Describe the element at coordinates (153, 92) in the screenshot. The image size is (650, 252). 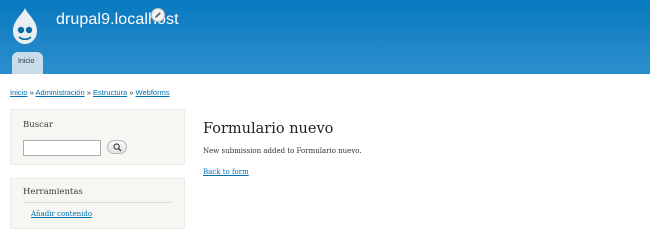
I see `breadcrumb-webforms: Webforms` at that location.